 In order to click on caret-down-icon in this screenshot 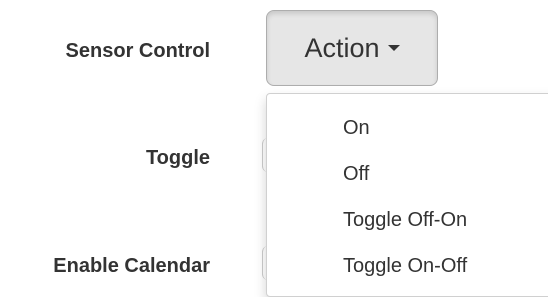, I will do `click(393, 48)`.